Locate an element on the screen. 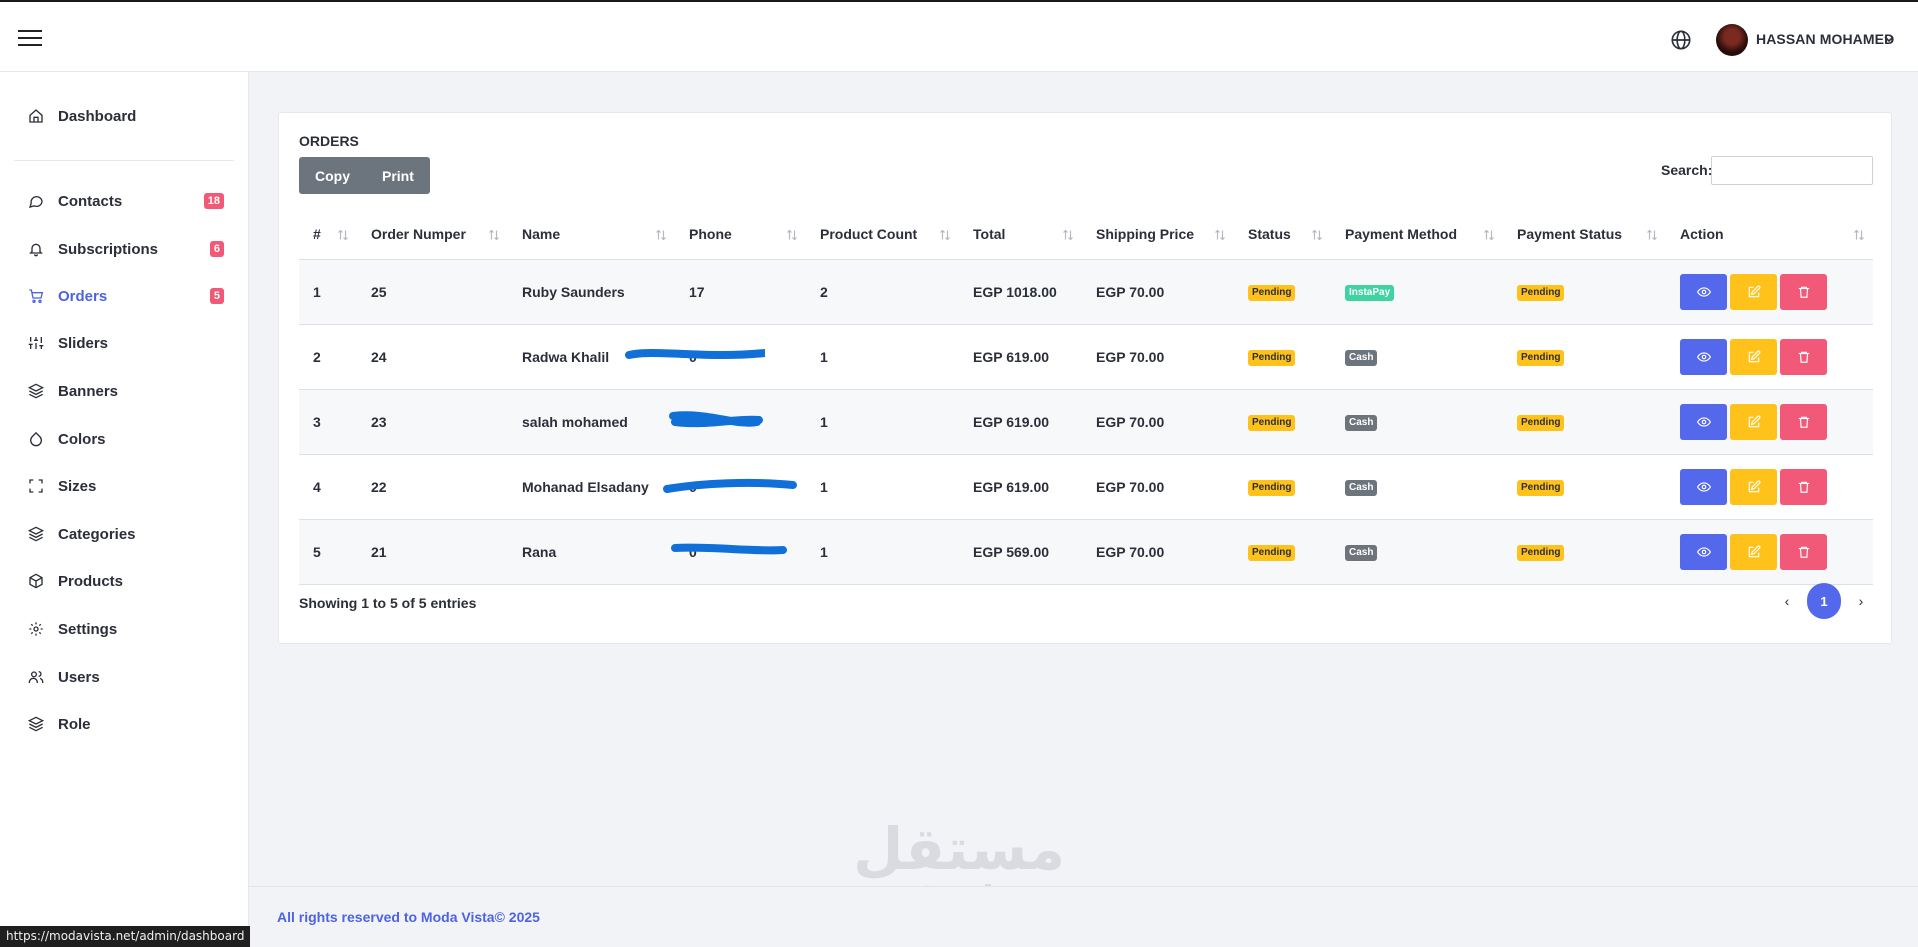  product-count: 2 is located at coordinates (882, 292).